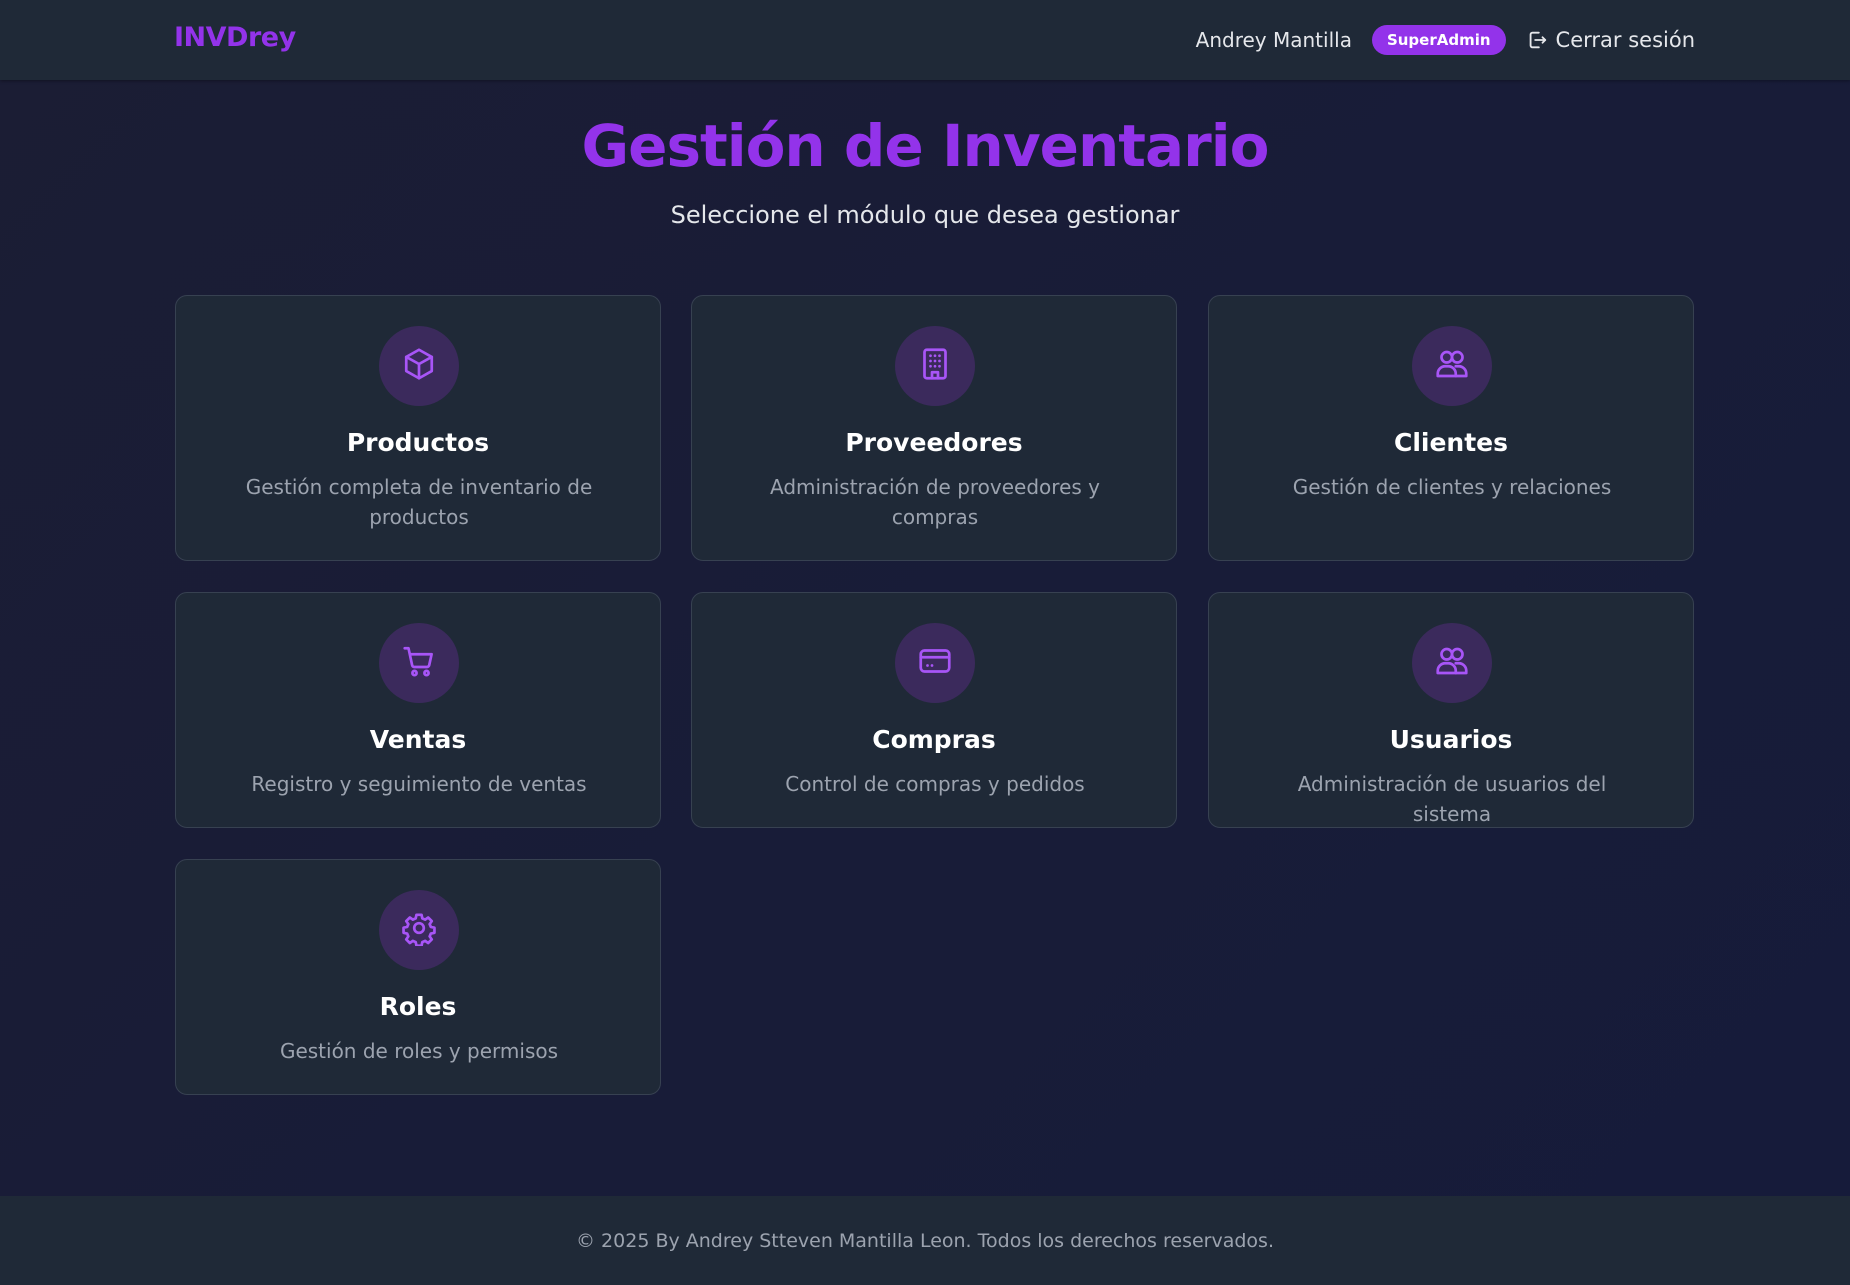  What do you see at coordinates (1452, 487) in the screenshot?
I see `card-description: Gestión de clientes y relaciones` at bounding box center [1452, 487].